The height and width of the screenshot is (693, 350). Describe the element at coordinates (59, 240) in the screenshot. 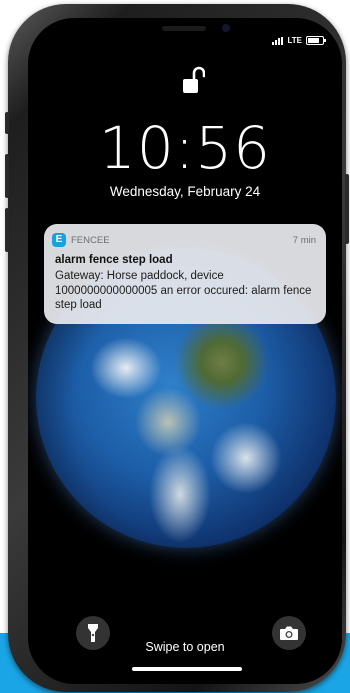

I see `fencee-app-icon: e` at that location.